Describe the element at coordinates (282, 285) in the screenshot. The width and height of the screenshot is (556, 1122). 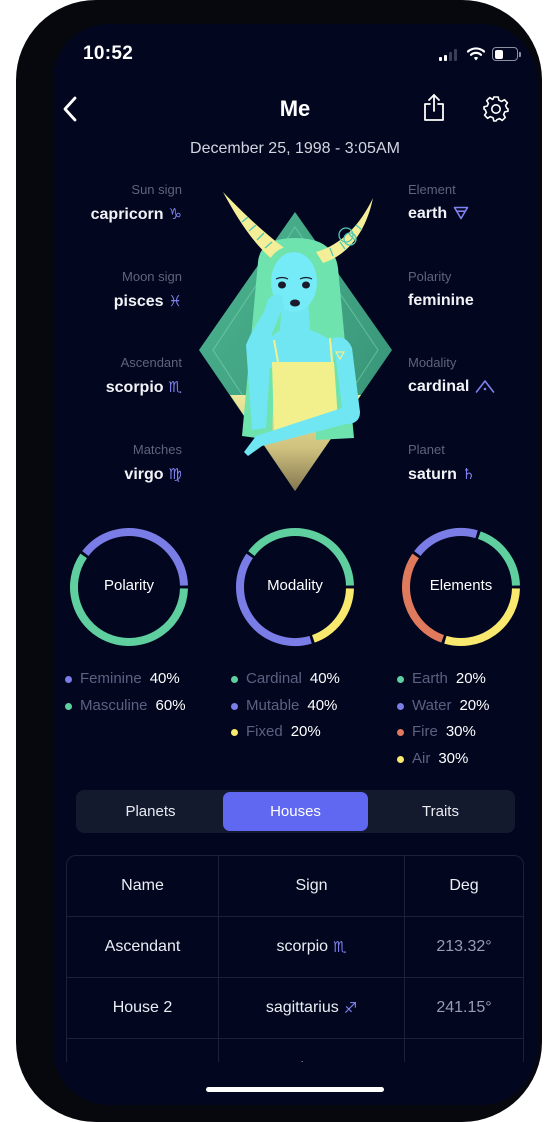
I see `left-eye` at that location.